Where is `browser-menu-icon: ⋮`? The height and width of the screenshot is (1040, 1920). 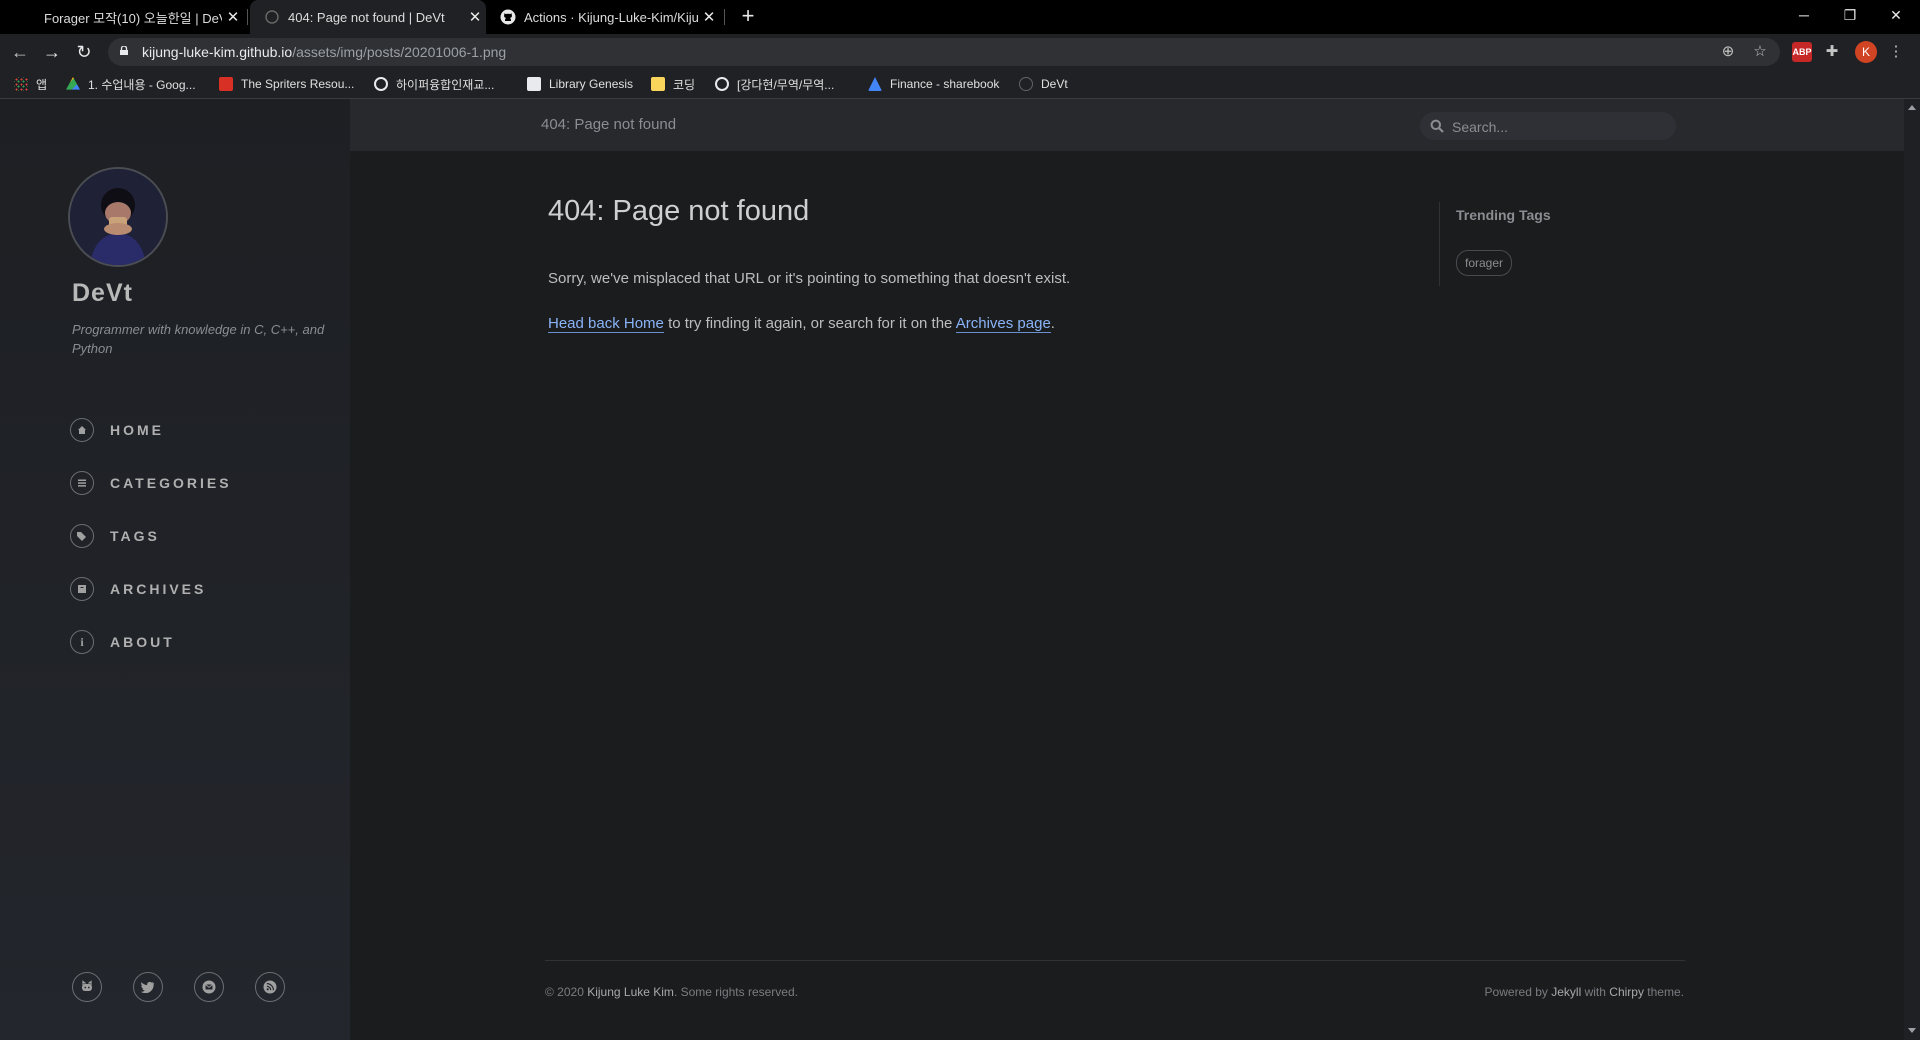
browser-menu-icon: ⋮ is located at coordinates (1896, 52).